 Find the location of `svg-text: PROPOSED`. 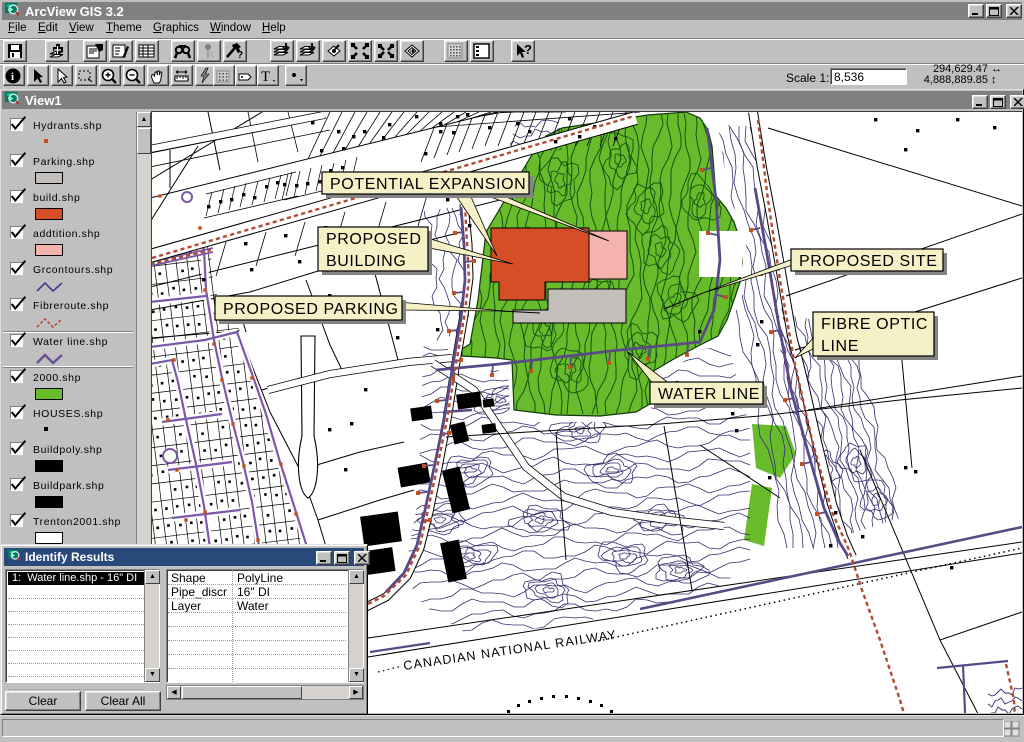

svg-text: PROPOSED is located at coordinates (374, 239).